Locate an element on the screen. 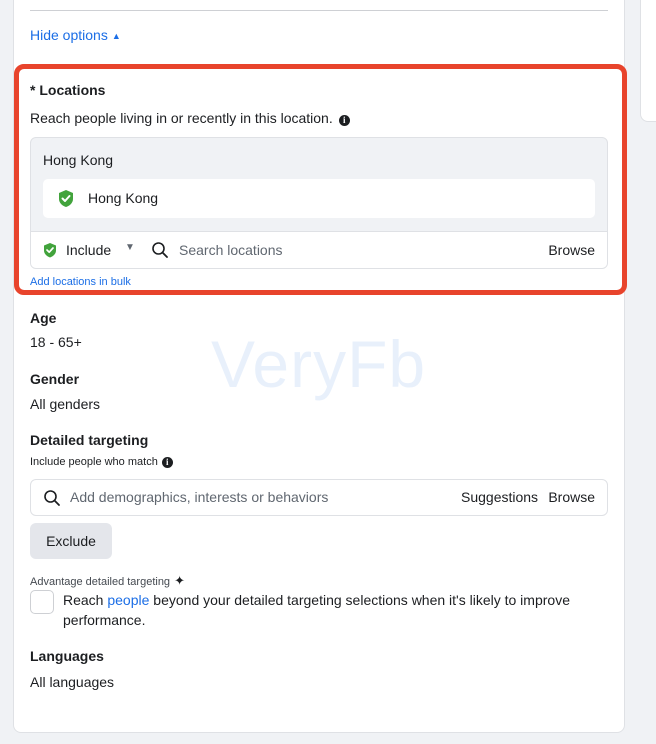 This screenshot has width=656, height=744. include-dropdown: Include is located at coordinates (88, 250).